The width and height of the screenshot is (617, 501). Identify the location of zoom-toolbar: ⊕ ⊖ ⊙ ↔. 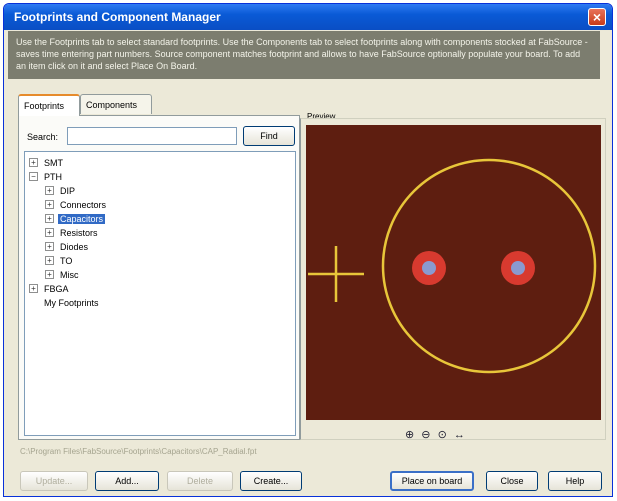
(437, 435).